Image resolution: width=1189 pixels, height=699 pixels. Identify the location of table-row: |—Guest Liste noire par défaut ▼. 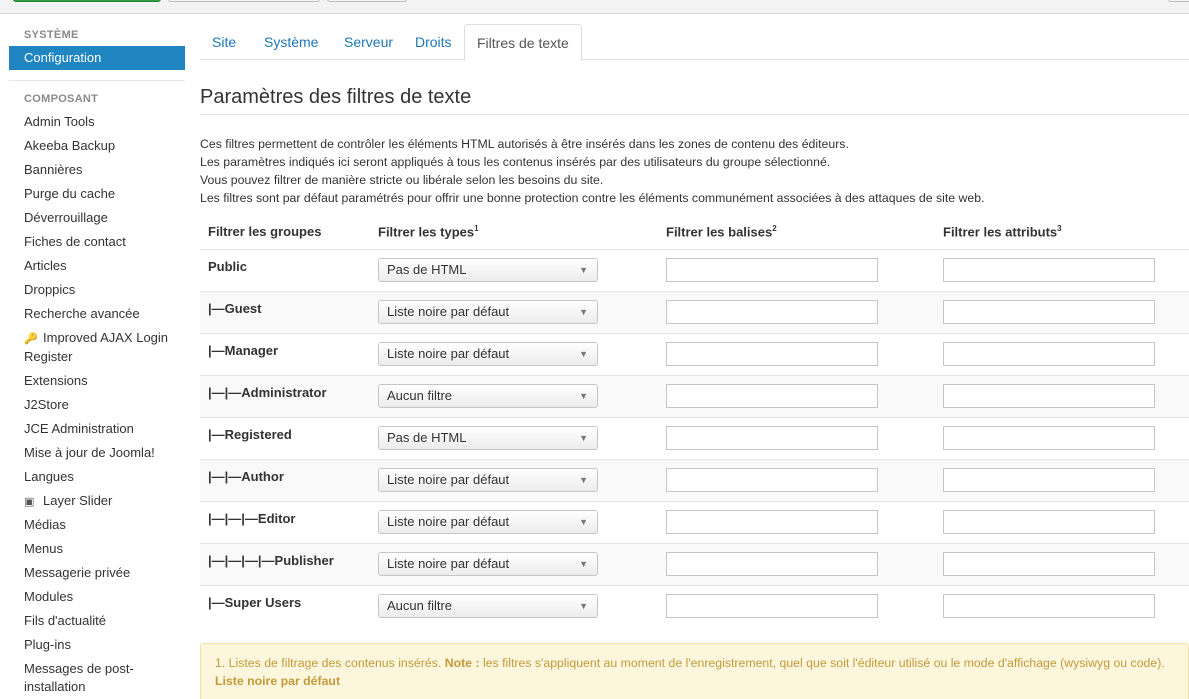
(694, 311).